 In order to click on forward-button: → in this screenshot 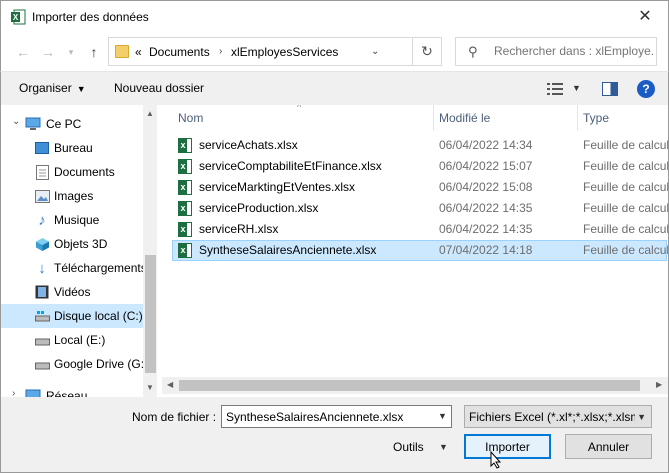, I will do `click(48, 52)`.